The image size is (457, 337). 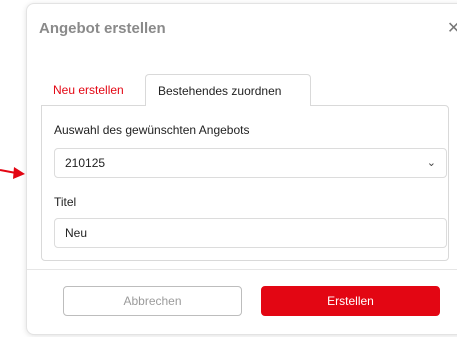 What do you see at coordinates (228, 90) in the screenshot?
I see `tab-bestehendes-zuordnen: Bestehendes zuordnen` at bounding box center [228, 90].